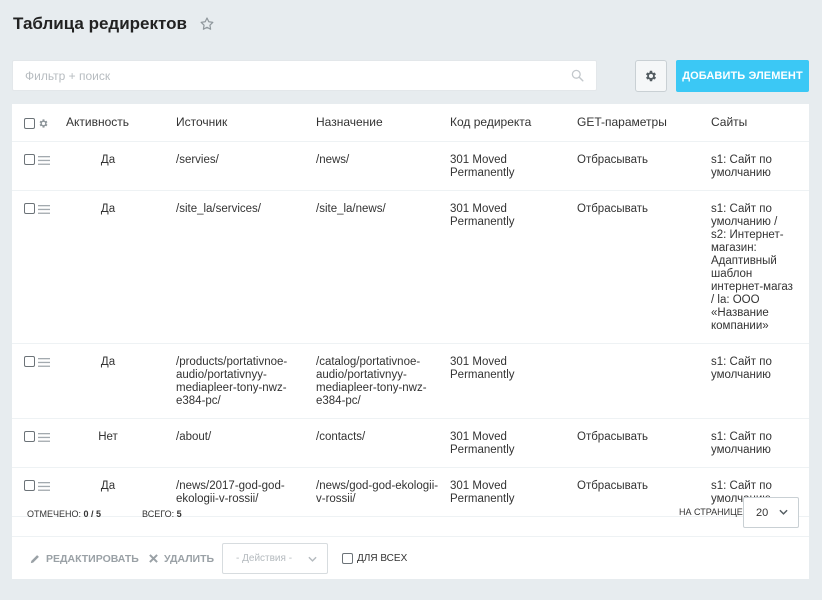 Image resolution: width=822 pixels, height=600 pixels. Describe the element at coordinates (34, 558) in the screenshot. I see `pencil-icon` at that location.